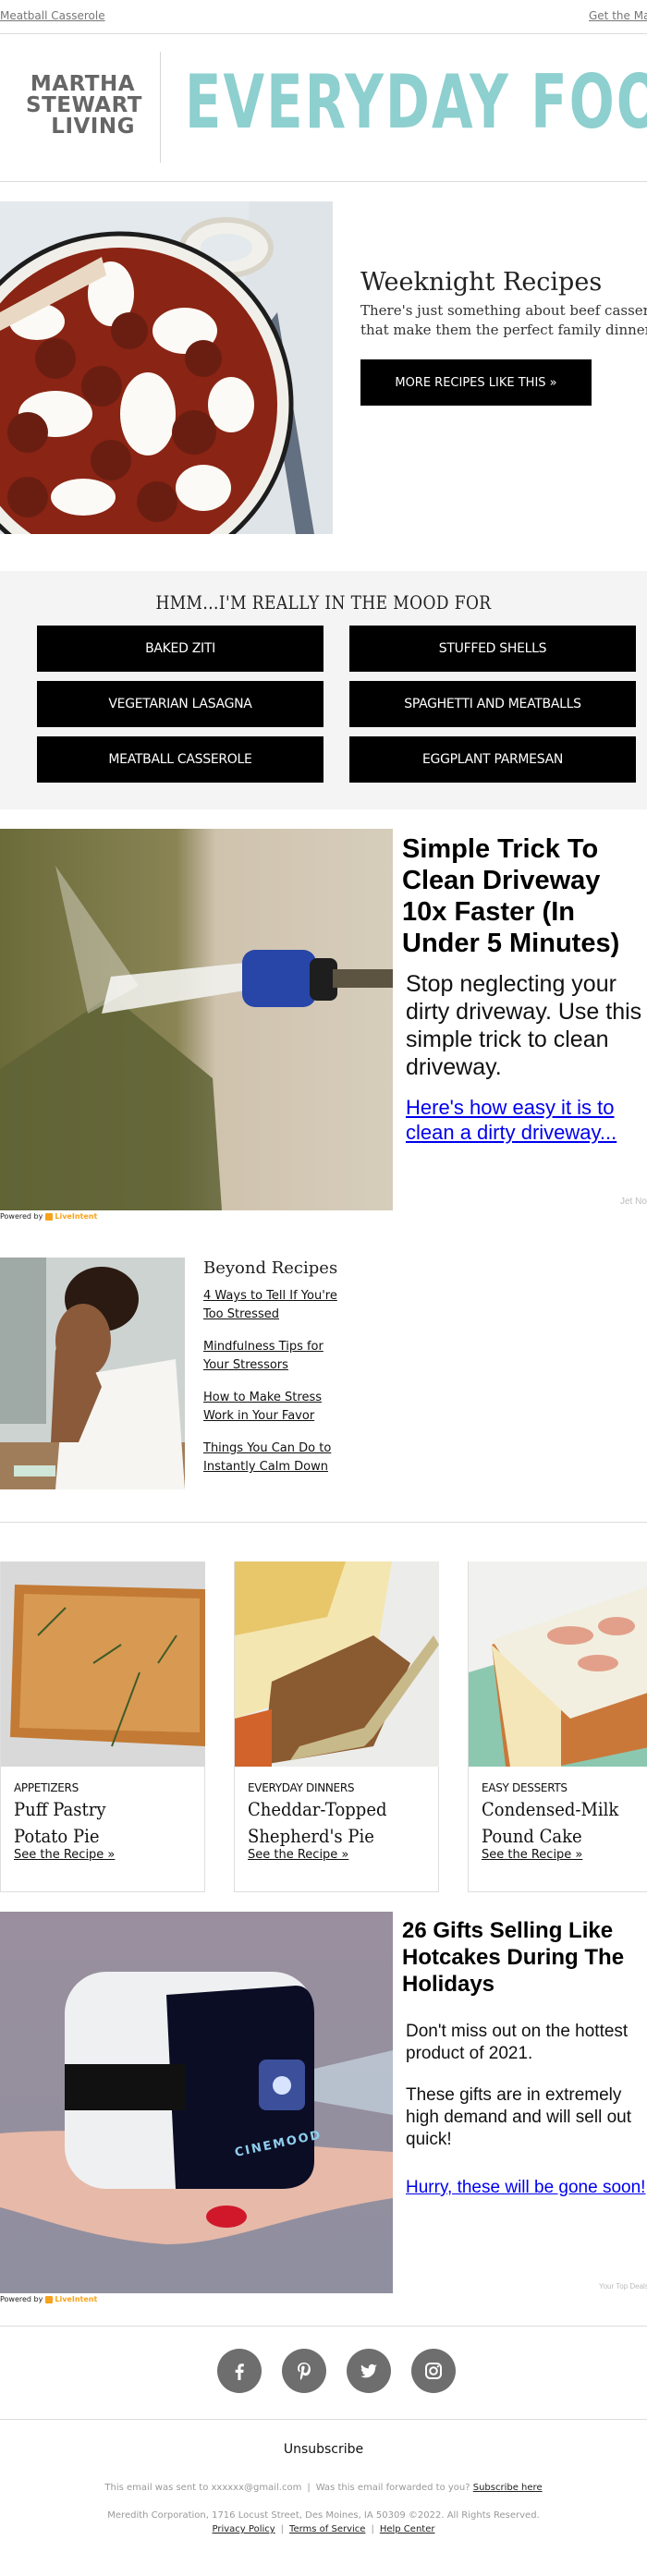  Describe the element at coordinates (267, 1448) in the screenshot. I see `beyond-link-line: Things You Can Do to` at that location.